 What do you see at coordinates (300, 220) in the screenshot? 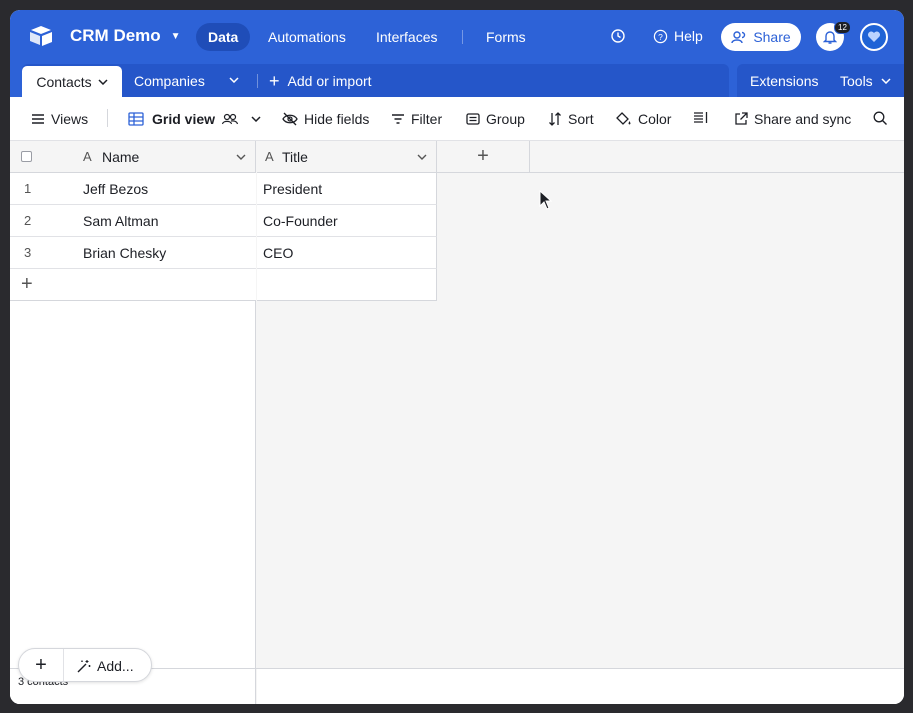
I see `cell-title-value: Co-Founder` at bounding box center [300, 220].